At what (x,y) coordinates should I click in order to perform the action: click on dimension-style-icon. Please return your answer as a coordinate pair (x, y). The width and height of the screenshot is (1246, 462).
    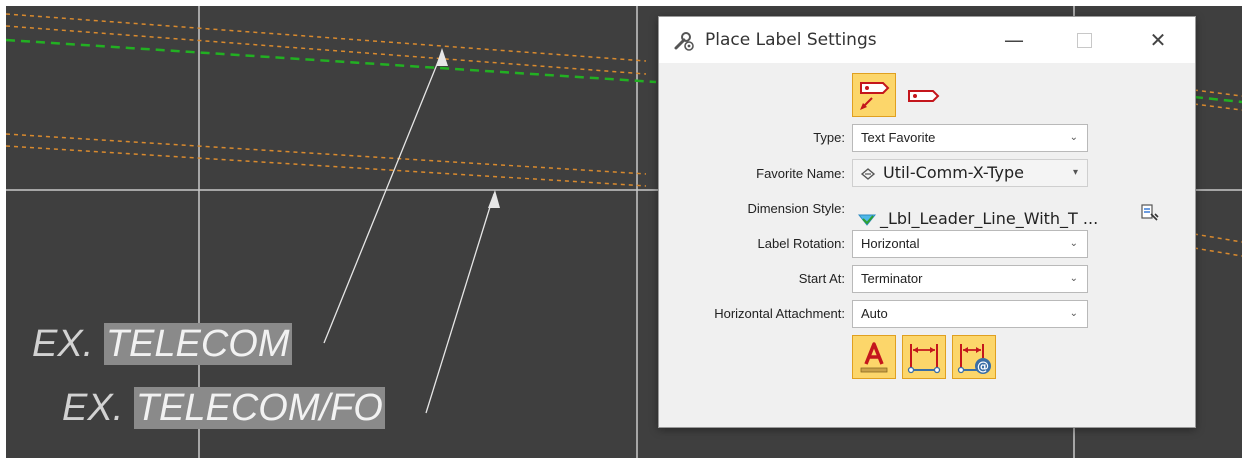
    Looking at the image, I should click on (867, 220).